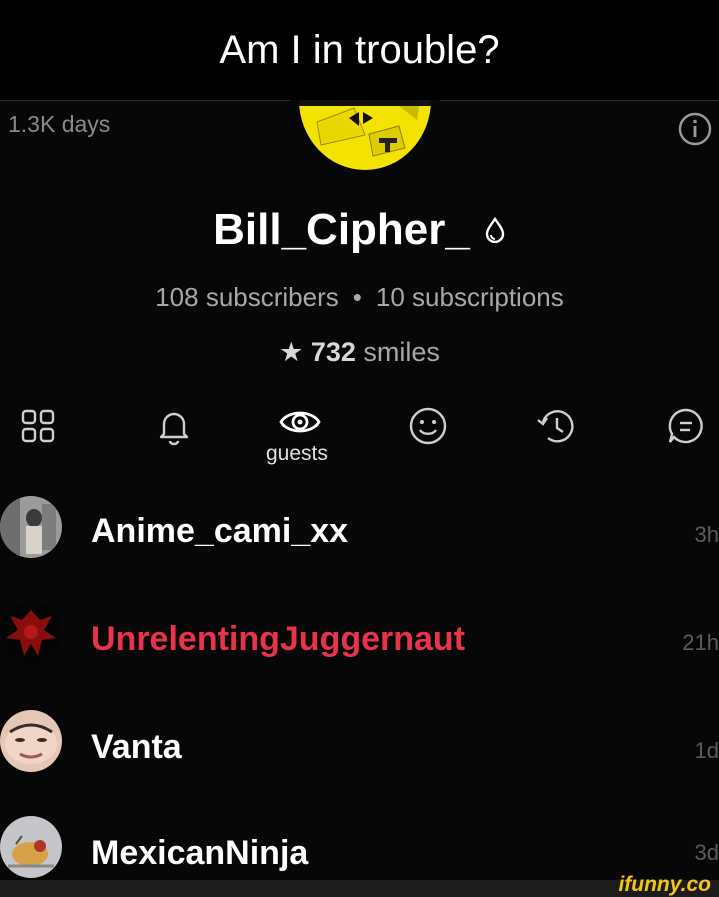 The height and width of the screenshot is (897, 719). Describe the element at coordinates (359, 888) in the screenshot. I see `watermark-bar` at that location.